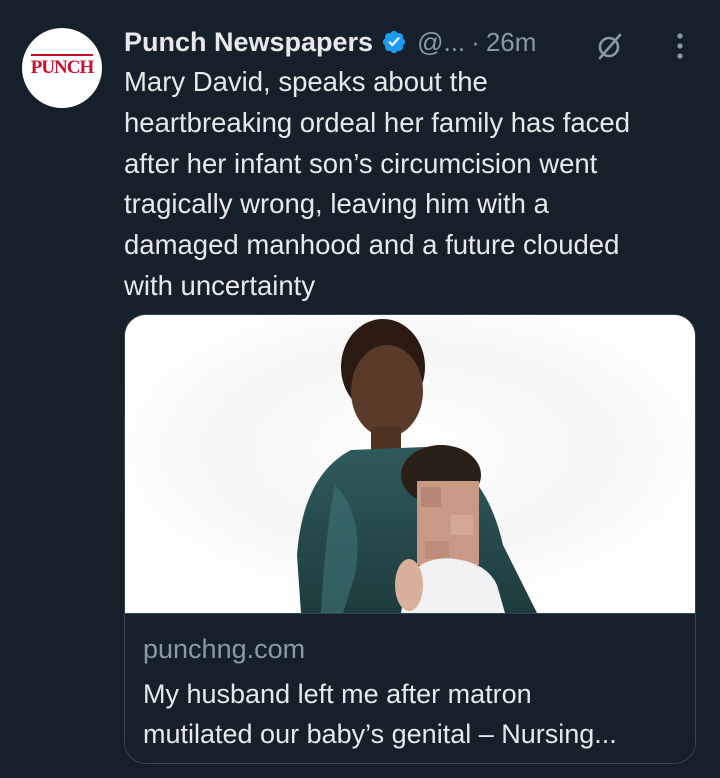  What do you see at coordinates (224, 649) in the screenshot?
I see `card-domain: punchng.com` at bounding box center [224, 649].